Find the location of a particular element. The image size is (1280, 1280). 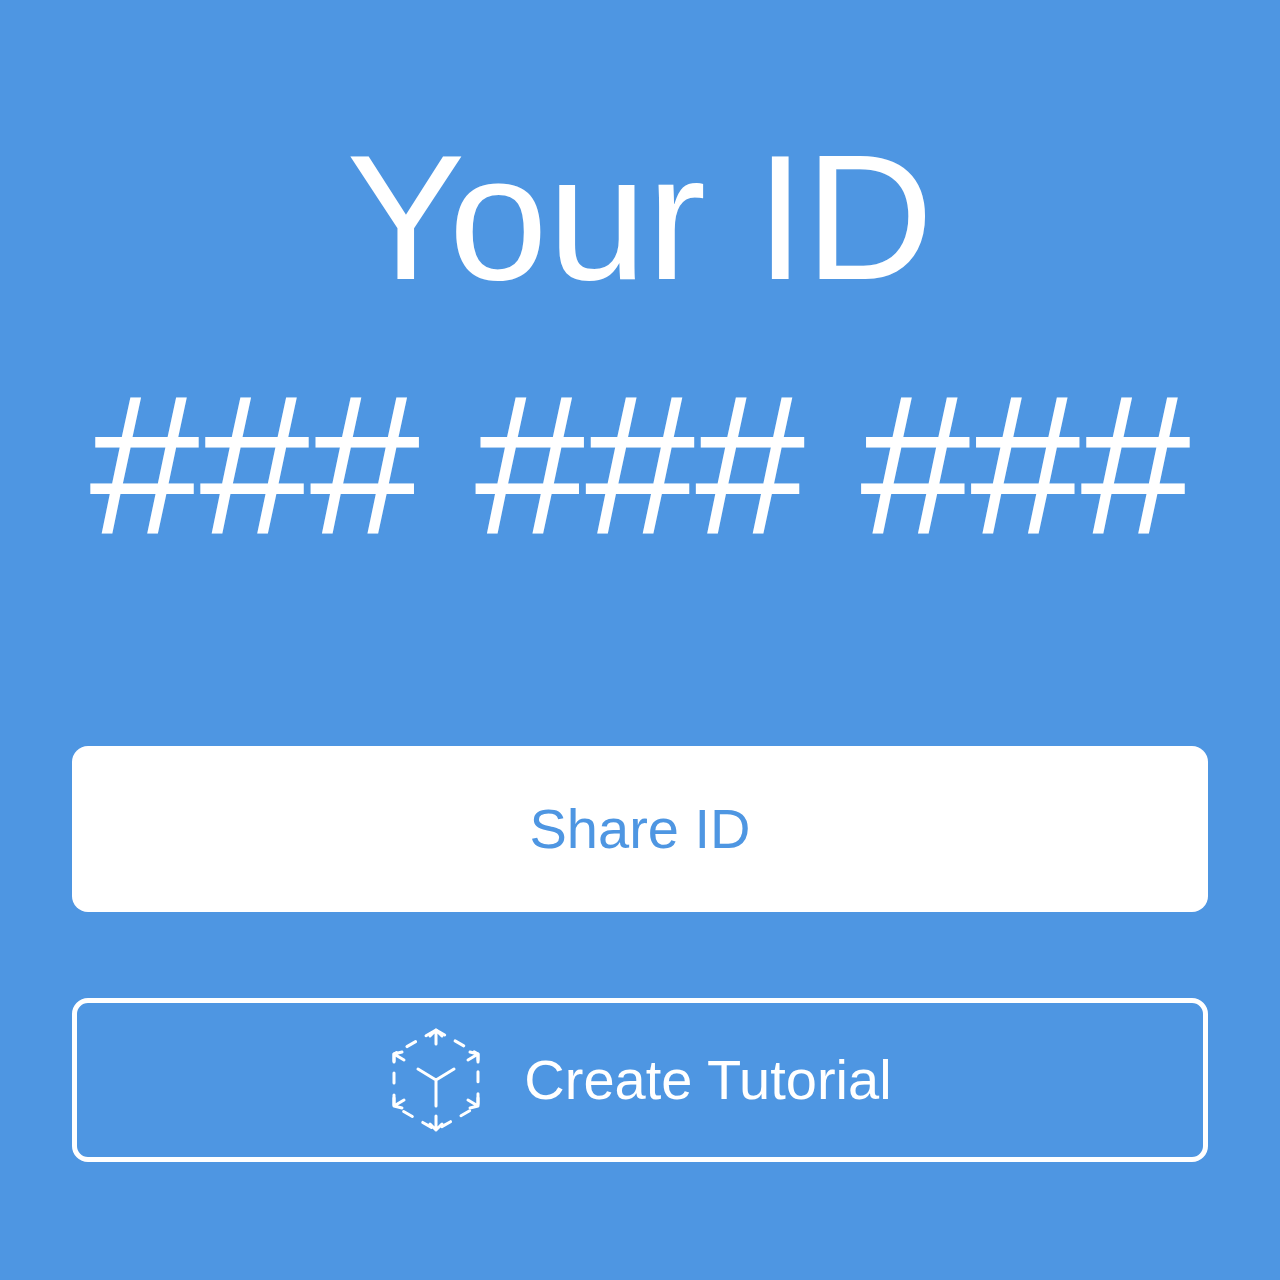

tutorial-button: Create Tutorial is located at coordinates (640, 1080).